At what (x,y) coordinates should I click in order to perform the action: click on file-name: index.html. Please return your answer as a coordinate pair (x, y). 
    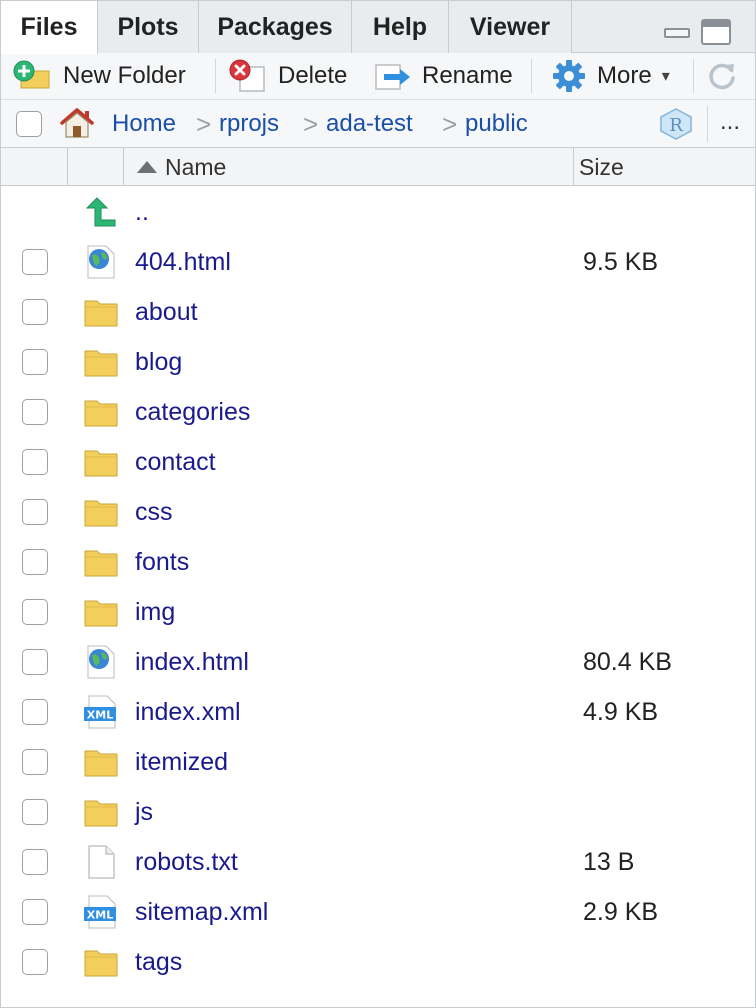
    Looking at the image, I should click on (192, 662).